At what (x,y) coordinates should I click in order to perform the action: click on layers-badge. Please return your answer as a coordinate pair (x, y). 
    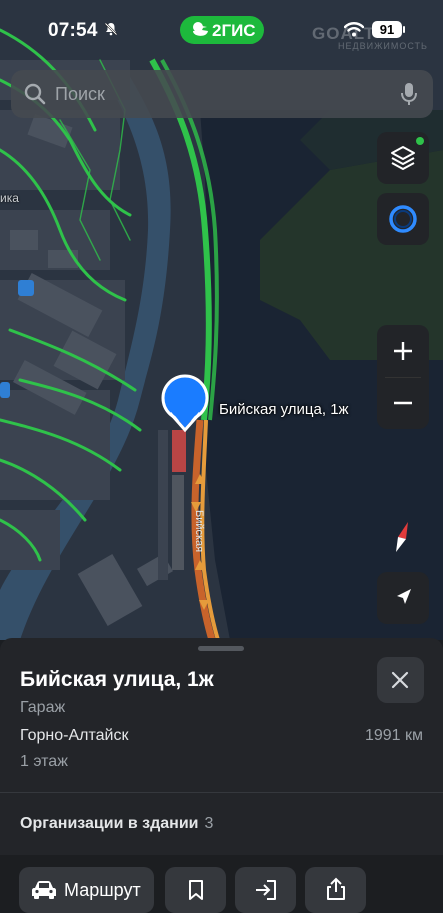
    Looking at the image, I should click on (420, 141).